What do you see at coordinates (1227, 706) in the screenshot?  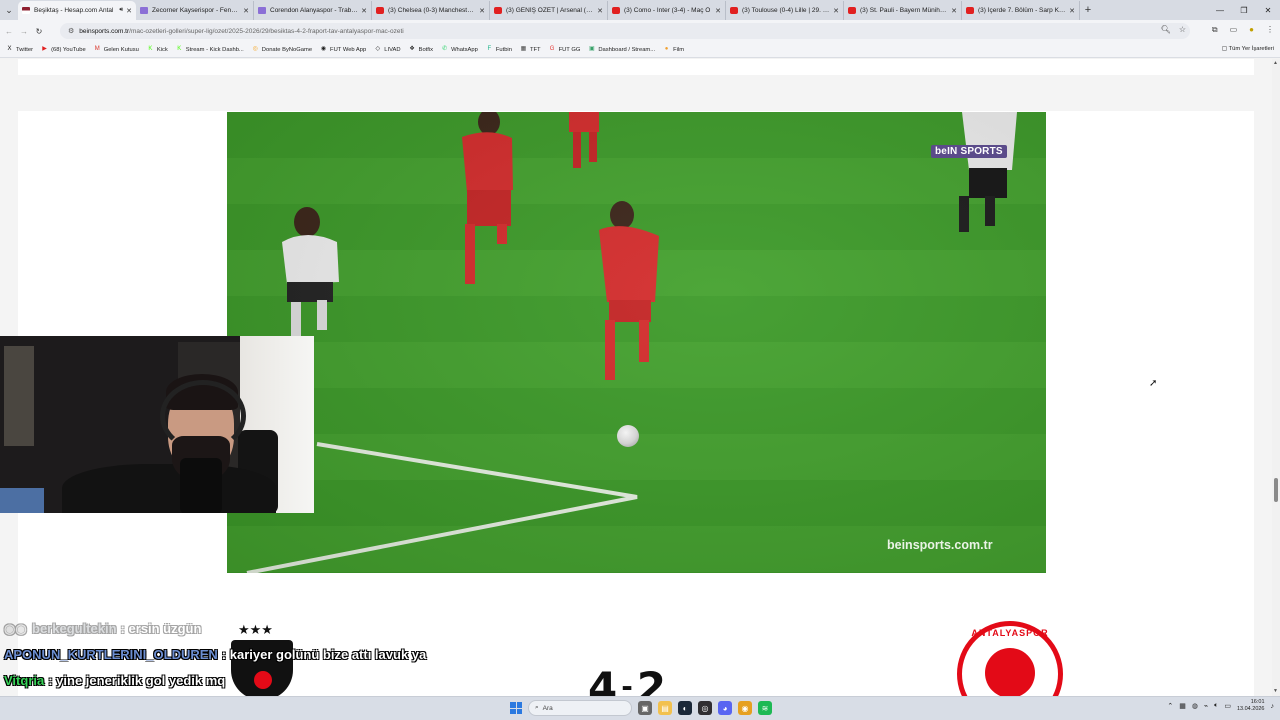 I see `battery-icon: ▭` at bounding box center [1227, 706].